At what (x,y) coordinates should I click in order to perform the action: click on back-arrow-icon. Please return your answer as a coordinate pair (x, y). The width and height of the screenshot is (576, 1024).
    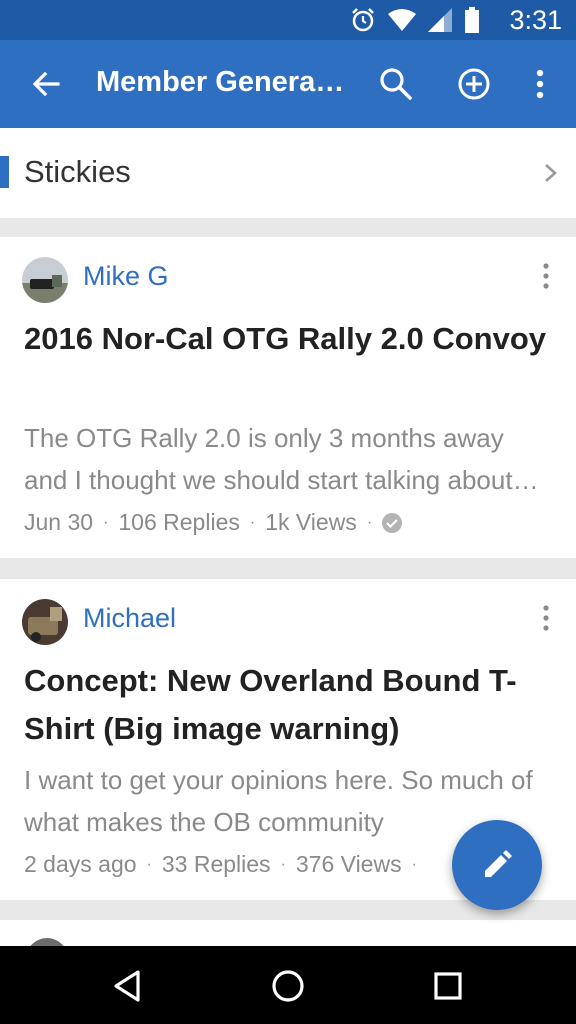
    Looking at the image, I should click on (46, 84).